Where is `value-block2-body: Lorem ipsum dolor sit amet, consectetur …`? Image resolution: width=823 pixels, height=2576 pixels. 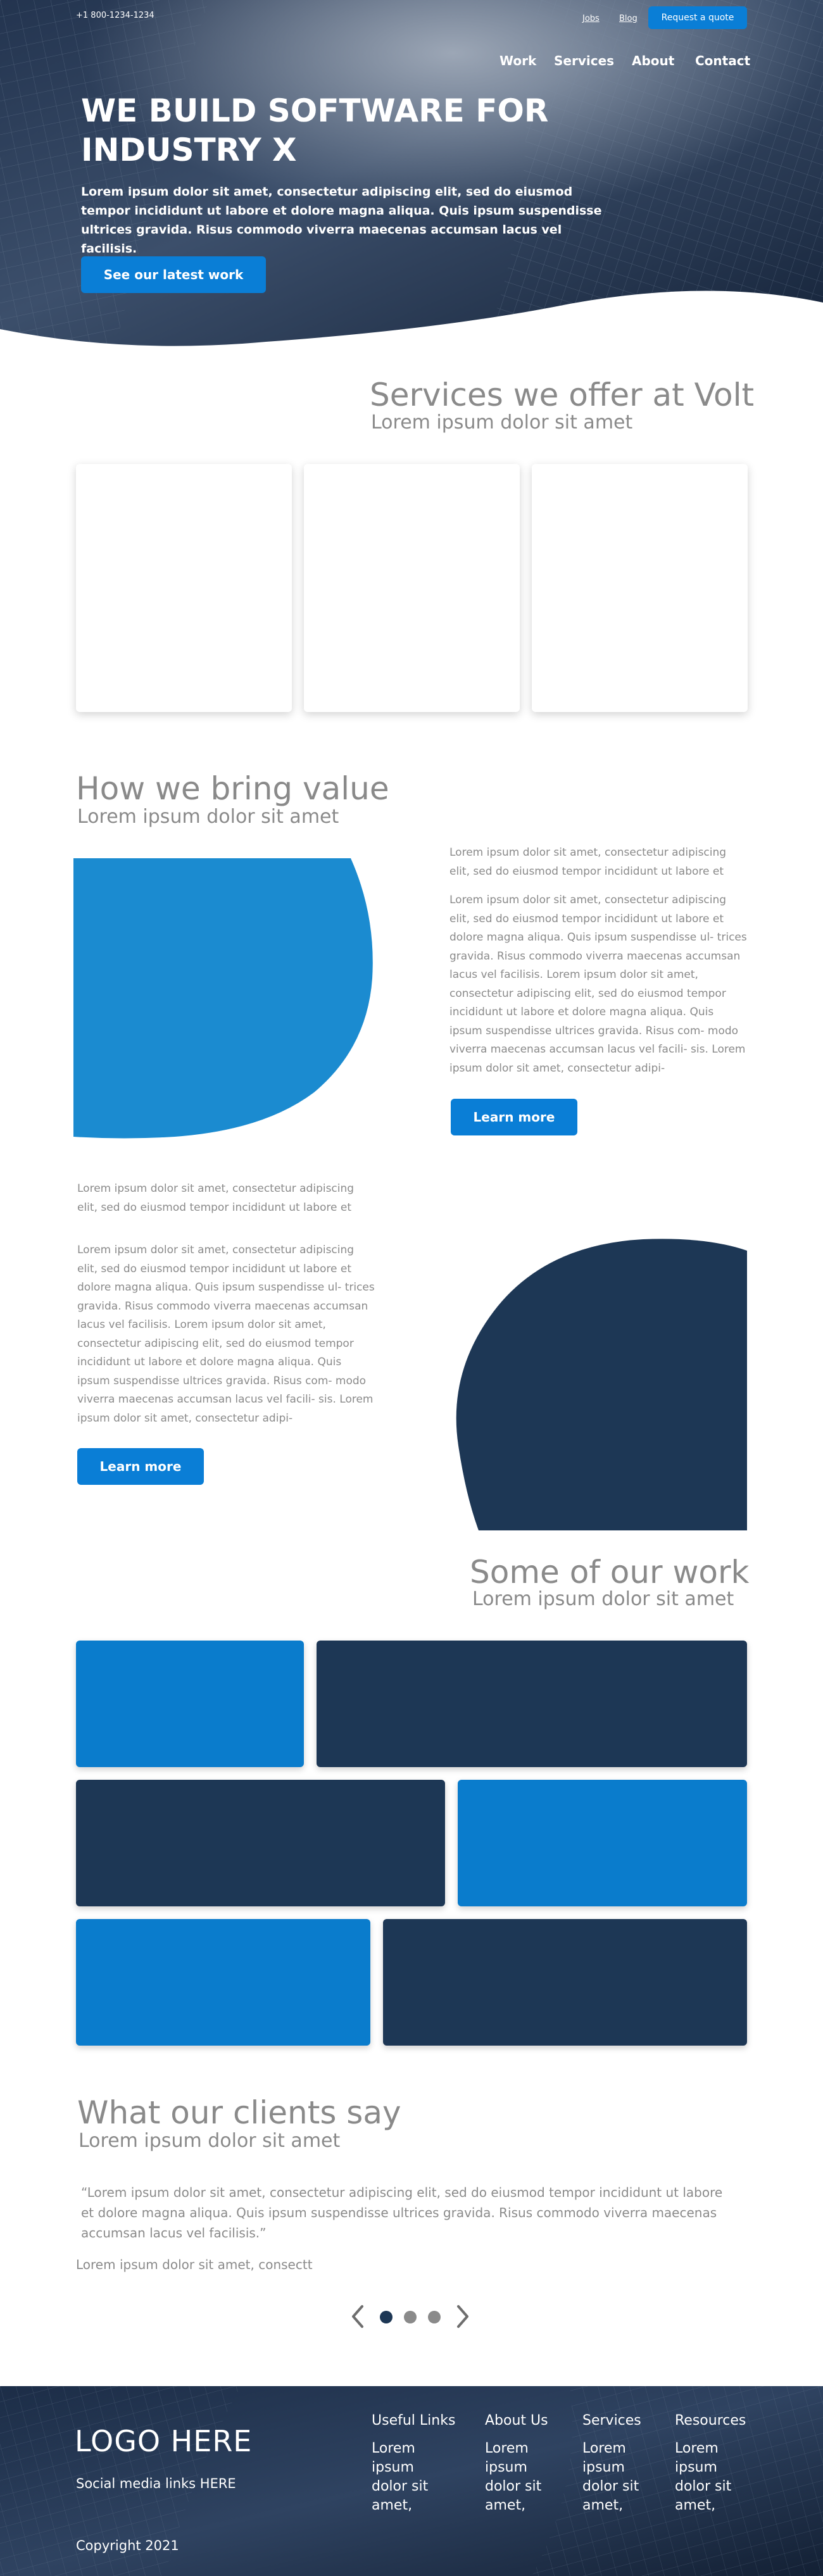
value-block2-body: Lorem ipsum dolor sit amet, consectetur … is located at coordinates (226, 1334).